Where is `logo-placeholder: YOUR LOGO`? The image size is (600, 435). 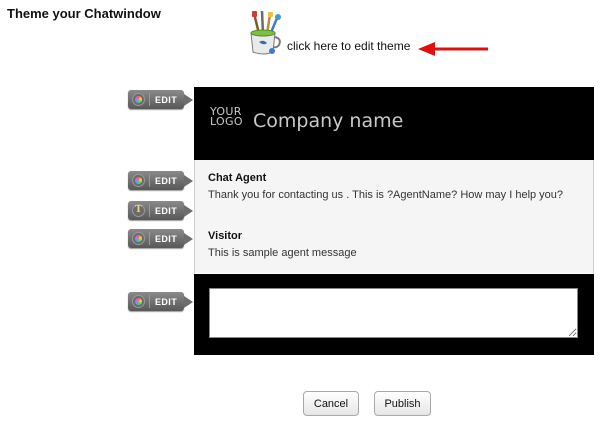
logo-placeholder: YOUR LOGO is located at coordinates (226, 116).